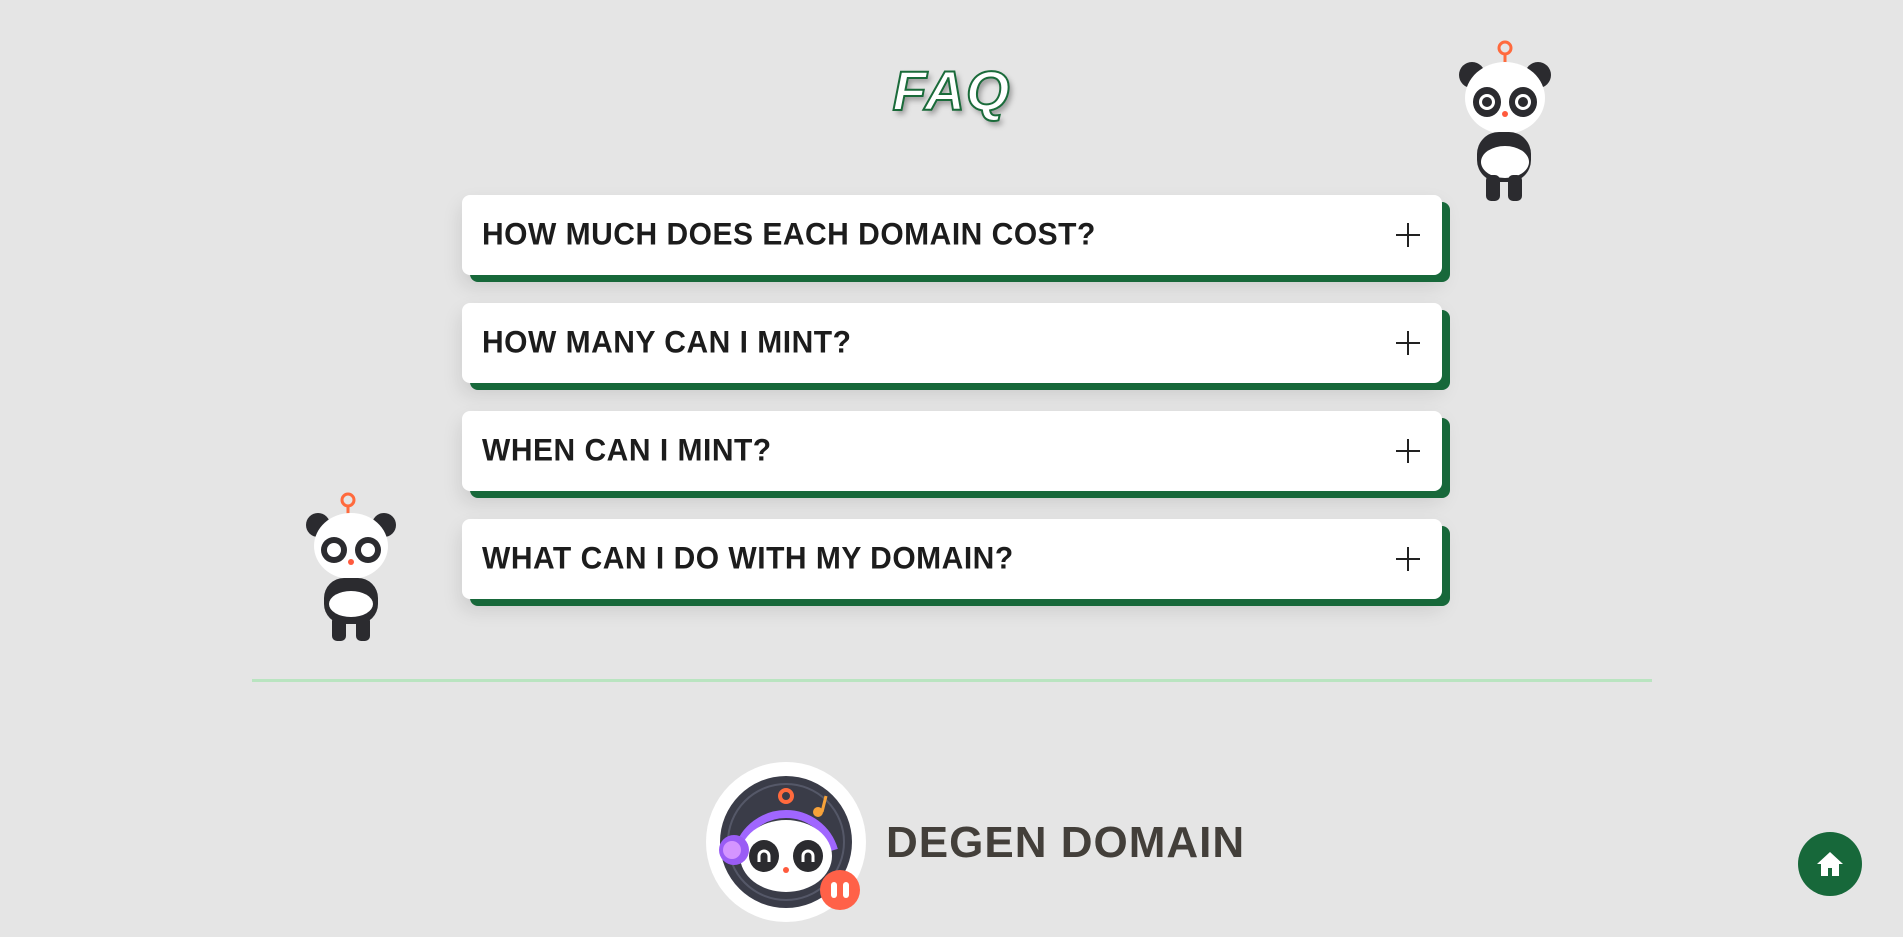 Image resolution: width=1903 pixels, height=937 pixels. I want to click on page-title: FAQ, so click(951, 90).